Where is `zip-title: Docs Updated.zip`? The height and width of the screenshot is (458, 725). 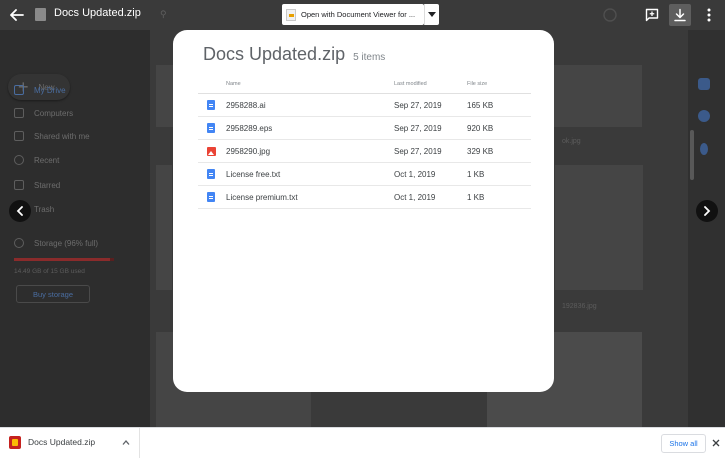 zip-title: Docs Updated.zip is located at coordinates (274, 54).